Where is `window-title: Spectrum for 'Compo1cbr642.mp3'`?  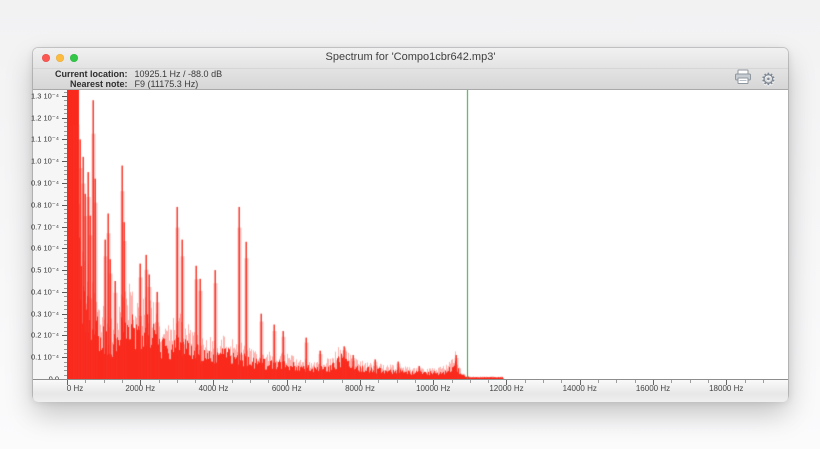 window-title: Spectrum for 'Compo1cbr642.mp3' is located at coordinates (410, 57).